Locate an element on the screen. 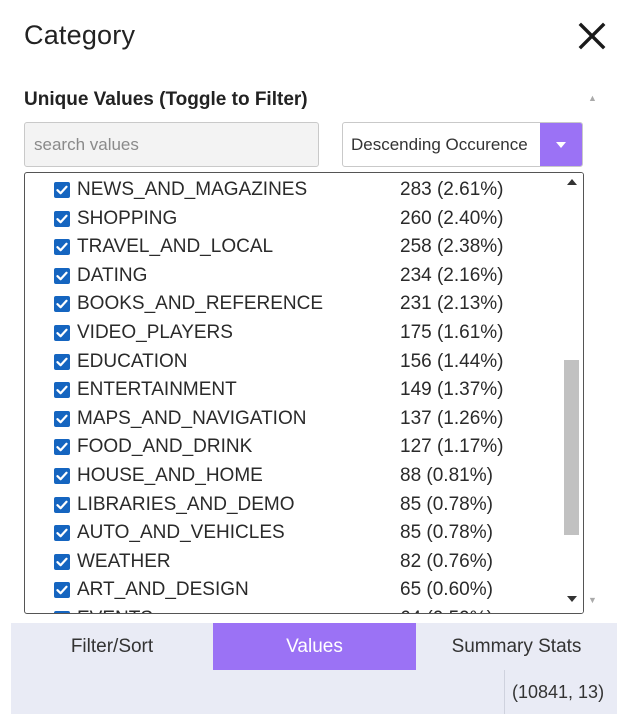  list-item: WEATHER 82 (0.76%) is located at coordinates (292, 562).